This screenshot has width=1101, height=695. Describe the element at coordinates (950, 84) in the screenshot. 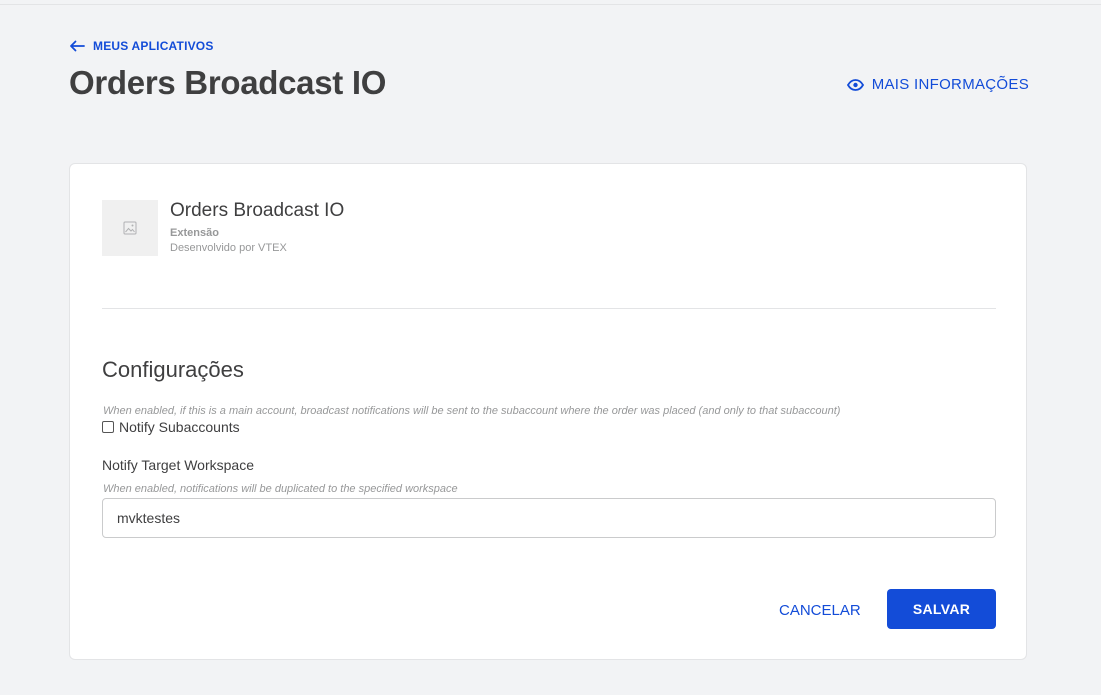

I see `more-info-label: MAIS INFORMAÇÕES` at that location.